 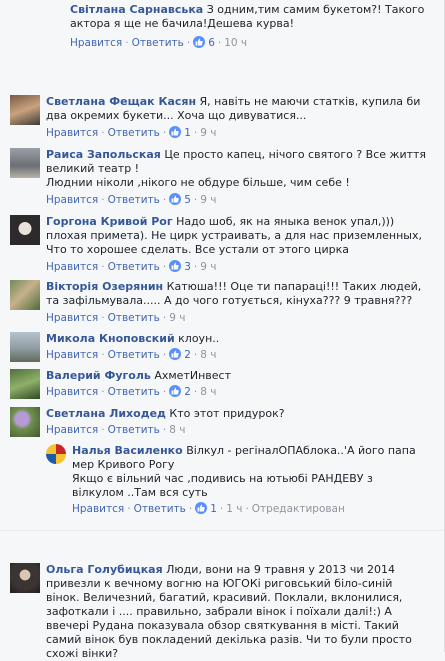 I want to click on comment-author: Микола Кноповский, so click(x=110, y=338).